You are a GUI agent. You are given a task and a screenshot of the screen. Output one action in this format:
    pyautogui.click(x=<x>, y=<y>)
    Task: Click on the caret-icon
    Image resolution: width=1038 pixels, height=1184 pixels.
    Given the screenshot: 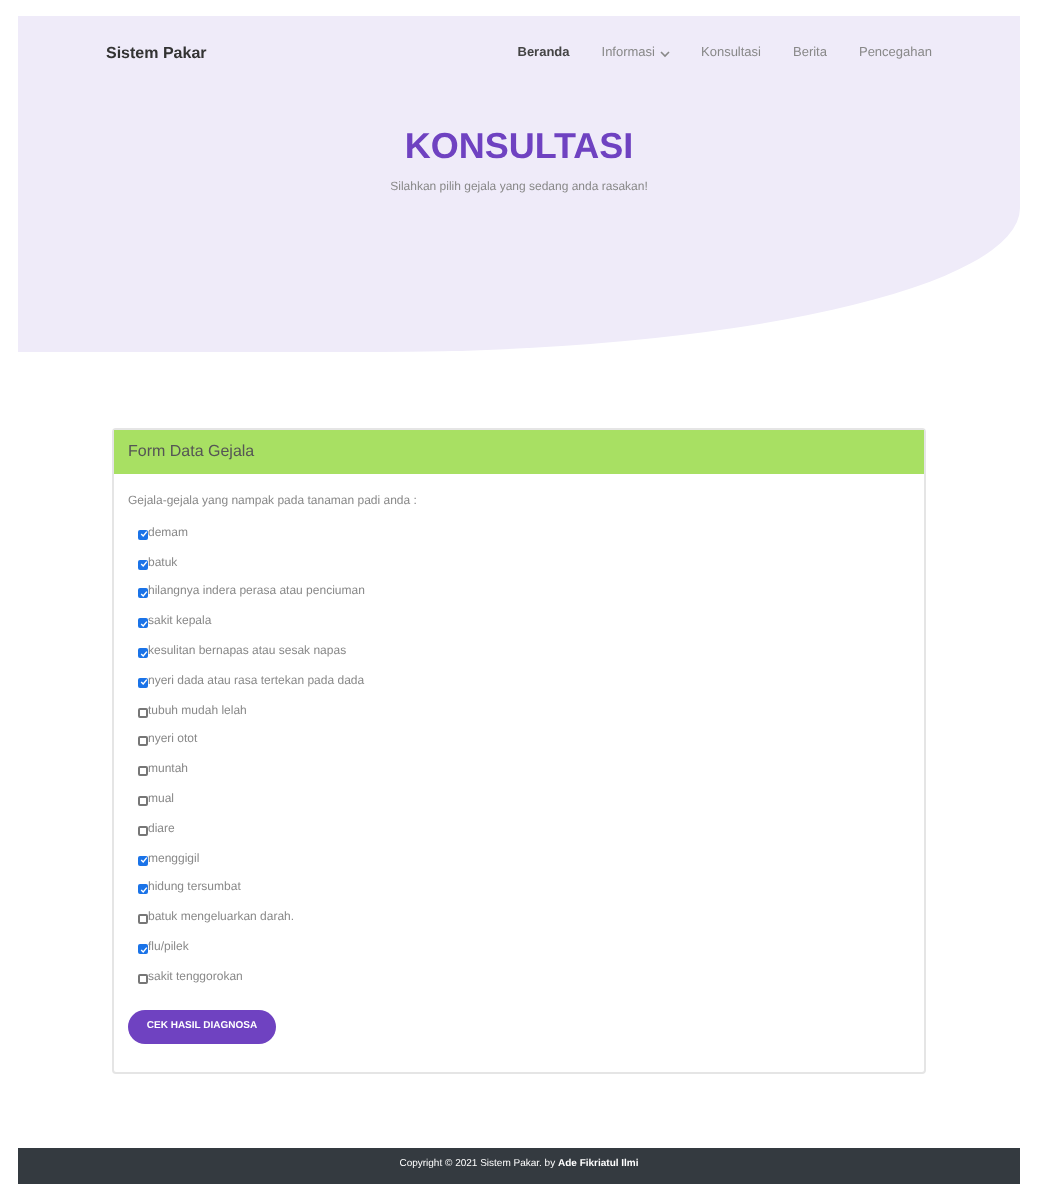 What is the action you would take?
    pyautogui.click(x=664, y=53)
    